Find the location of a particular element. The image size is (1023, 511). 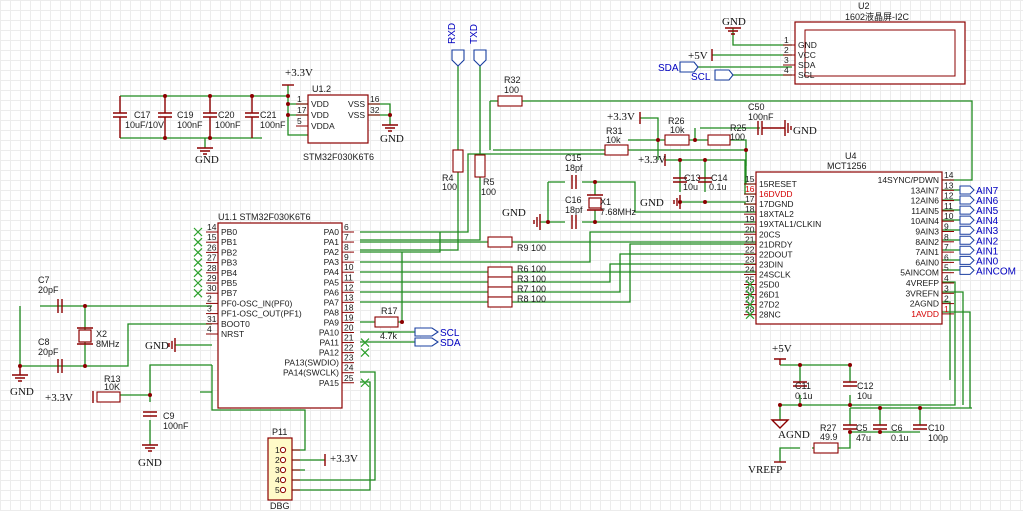

r5-body is located at coordinates (480, 166).